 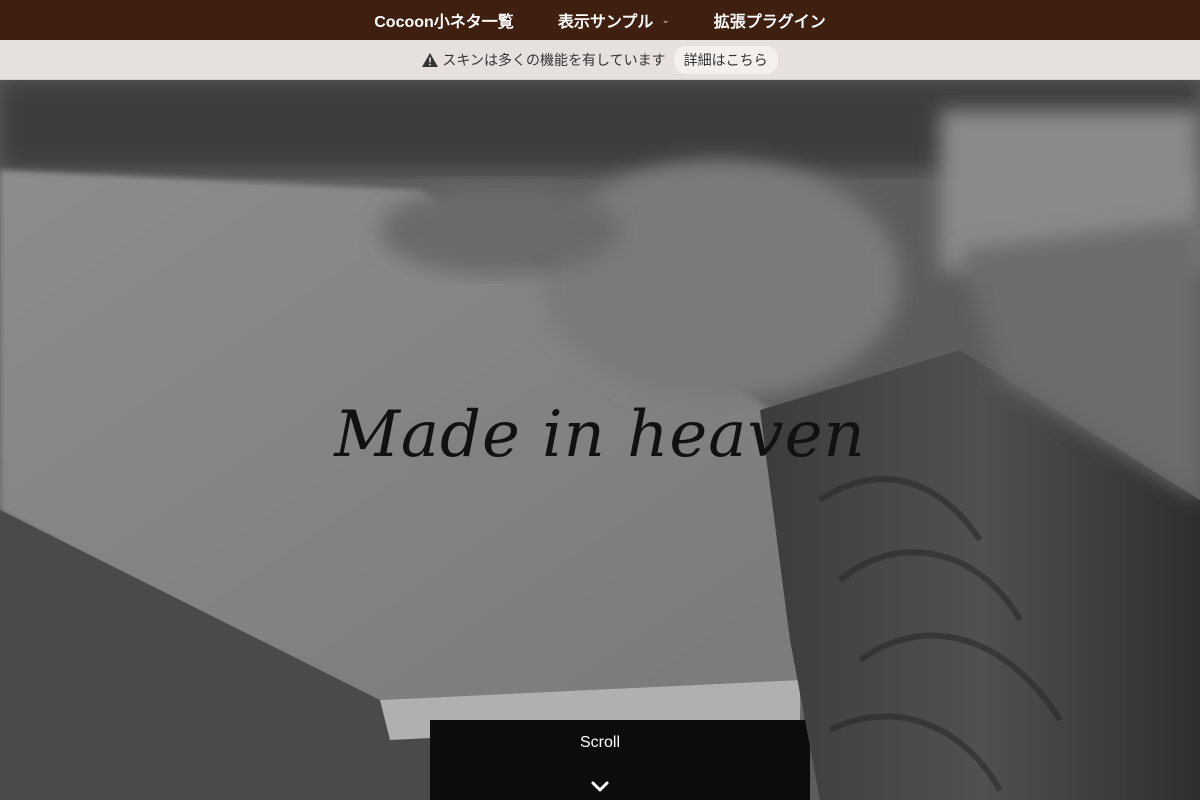 I want to click on notice-bar: スキンは多くの機能を有しています 詳細はこちら, so click(x=600, y=60).